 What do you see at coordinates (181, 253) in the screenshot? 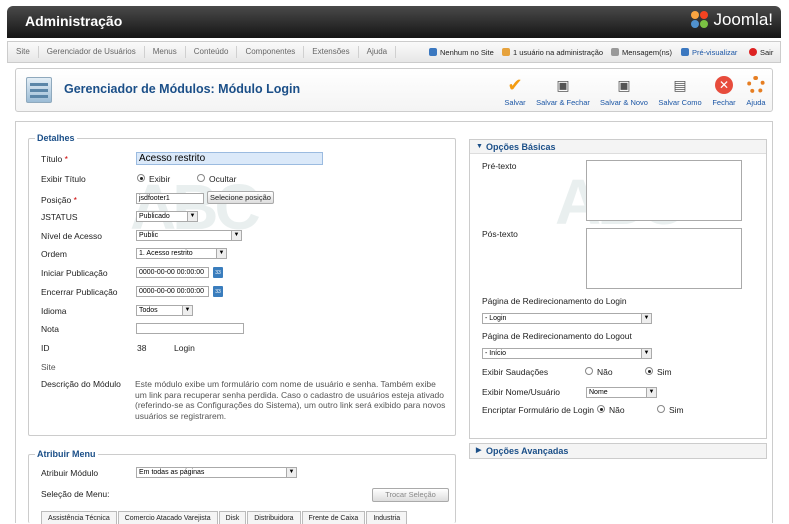
I see `order-select: 1. Acesso restrito ▼` at bounding box center [181, 253].